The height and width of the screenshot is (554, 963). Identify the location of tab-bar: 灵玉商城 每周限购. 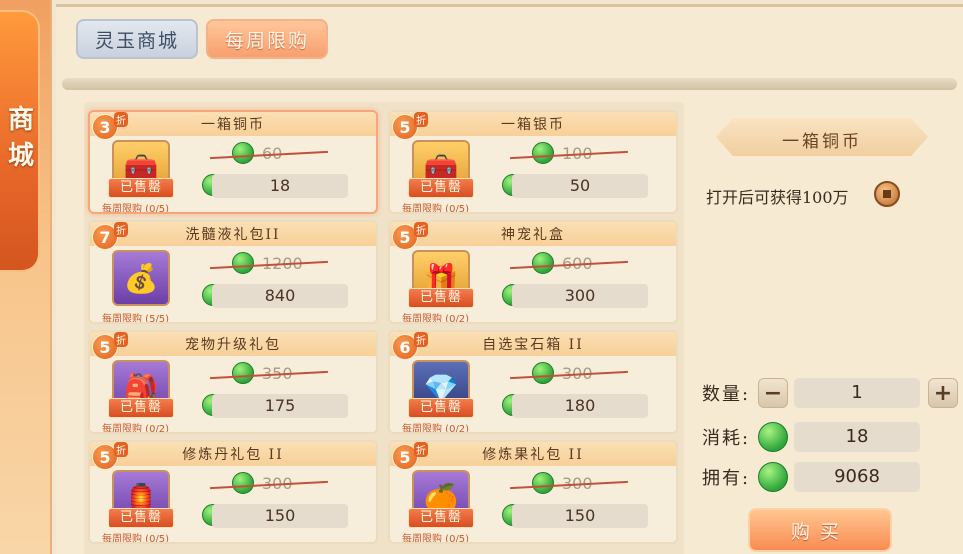
(202, 39).